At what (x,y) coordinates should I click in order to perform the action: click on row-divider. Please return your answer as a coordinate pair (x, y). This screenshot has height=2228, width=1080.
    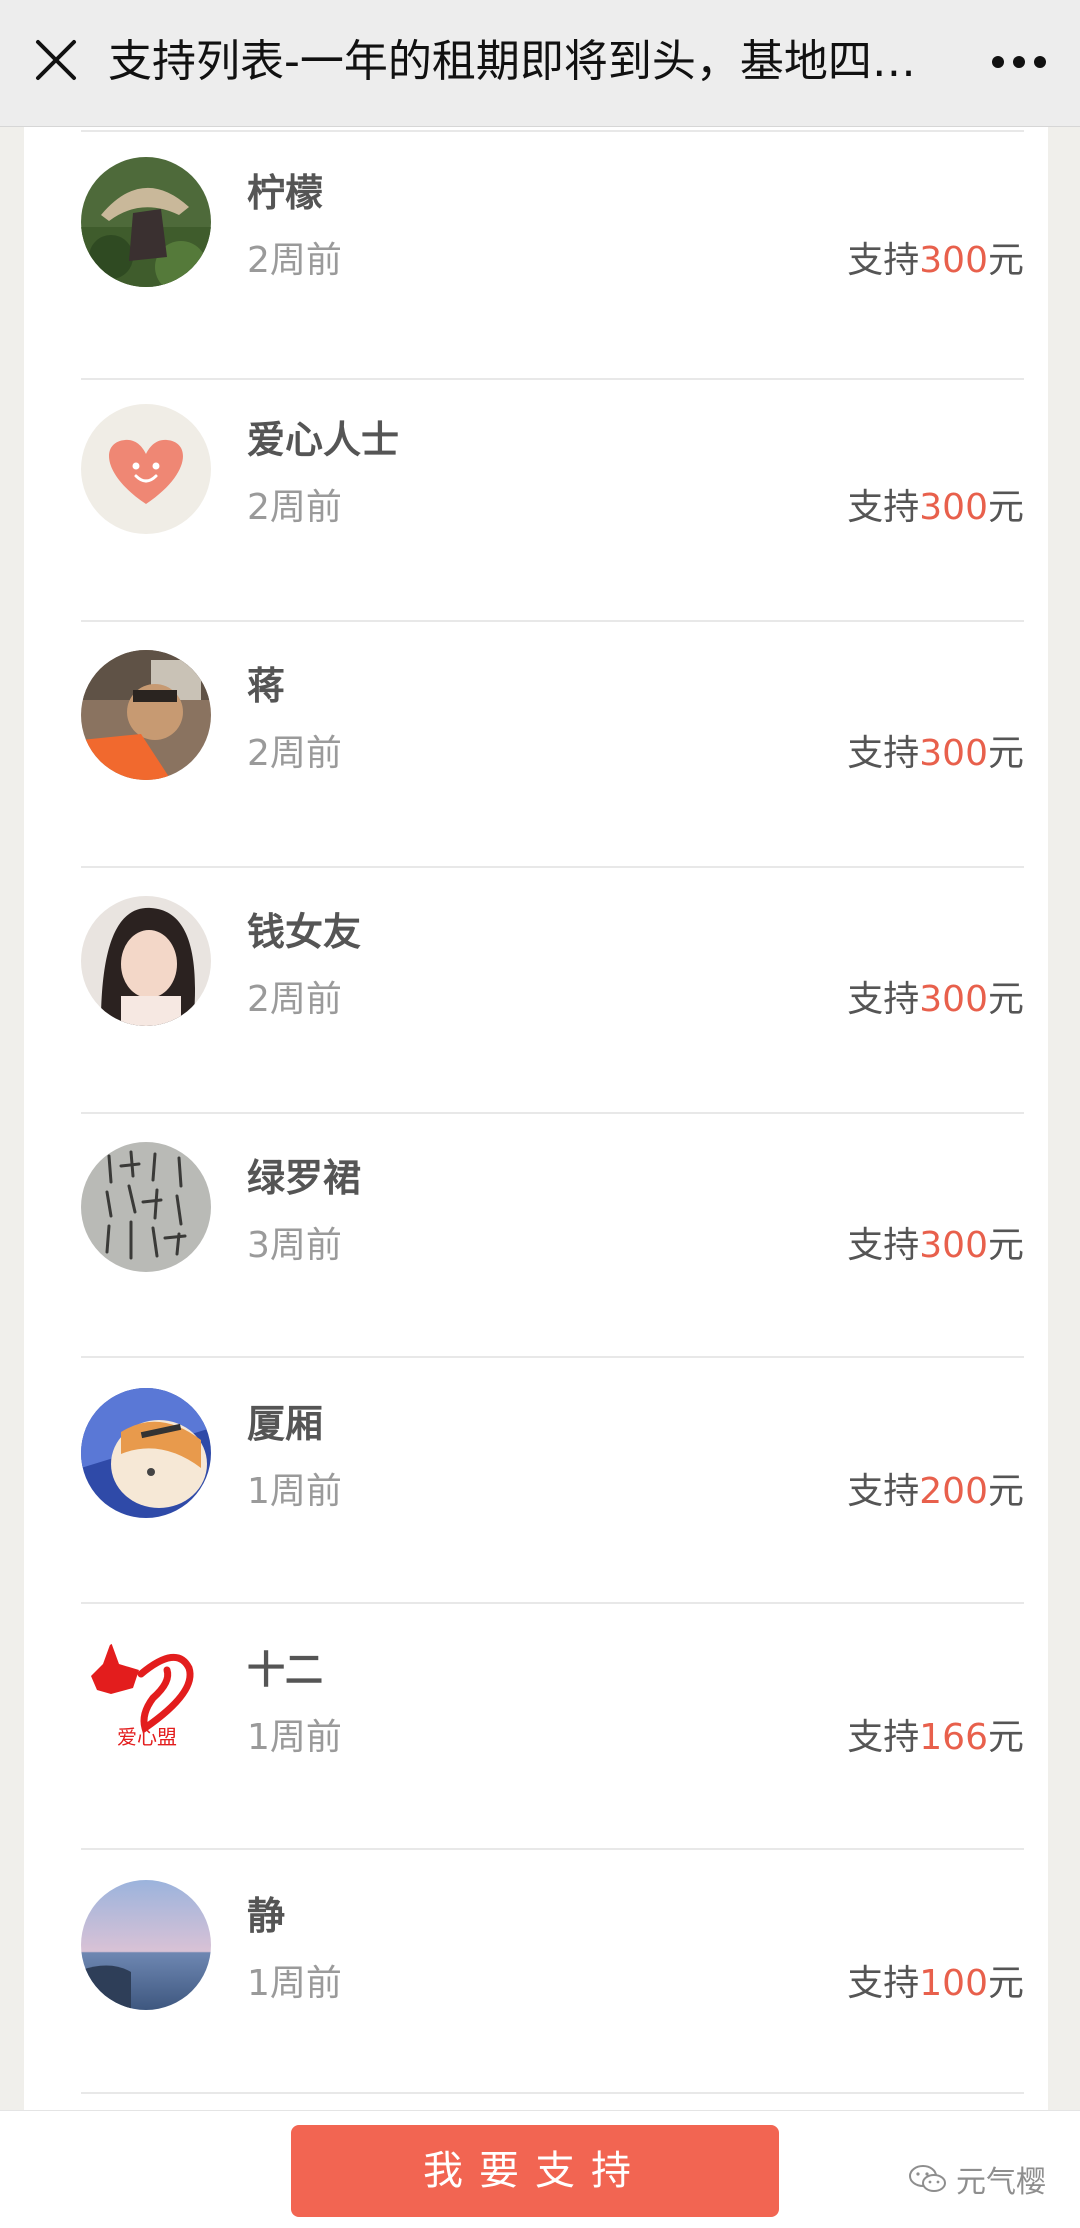
    Looking at the image, I should click on (552, 2093).